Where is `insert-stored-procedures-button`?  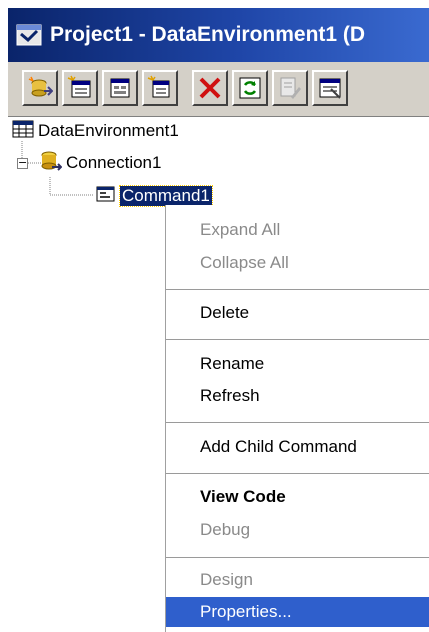
insert-stored-procedures-button is located at coordinates (120, 88).